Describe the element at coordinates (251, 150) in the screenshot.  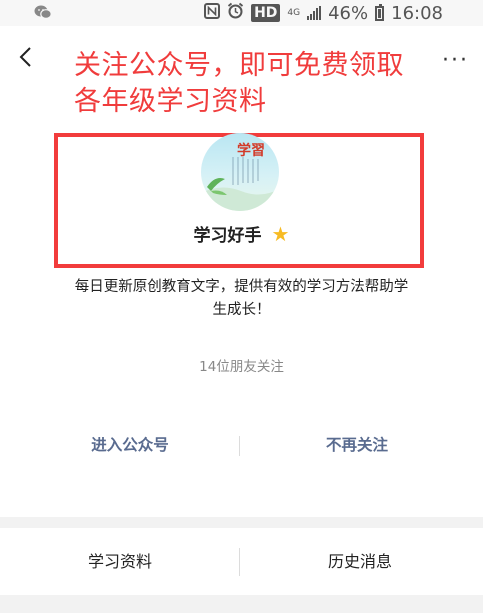
I see `avatar-logo-text: 学習` at that location.